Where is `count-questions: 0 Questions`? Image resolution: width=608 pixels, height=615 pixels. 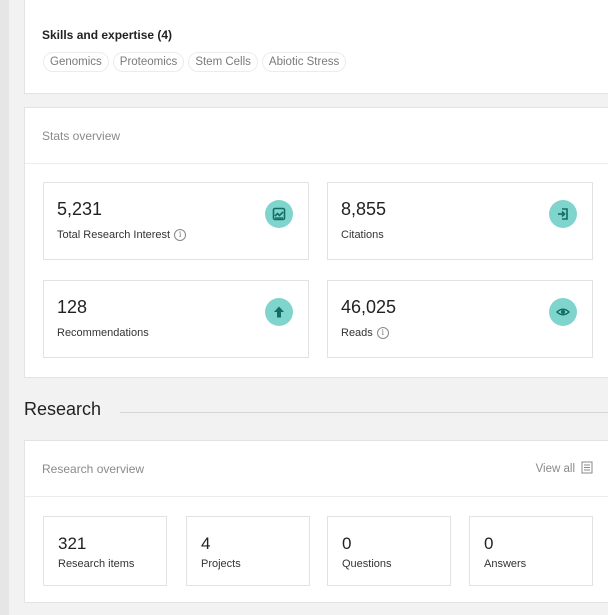
count-questions: 0 Questions is located at coordinates (389, 551).